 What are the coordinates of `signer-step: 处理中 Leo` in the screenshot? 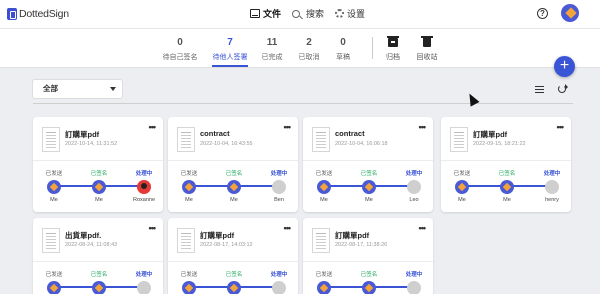 It's located at (414, 186).